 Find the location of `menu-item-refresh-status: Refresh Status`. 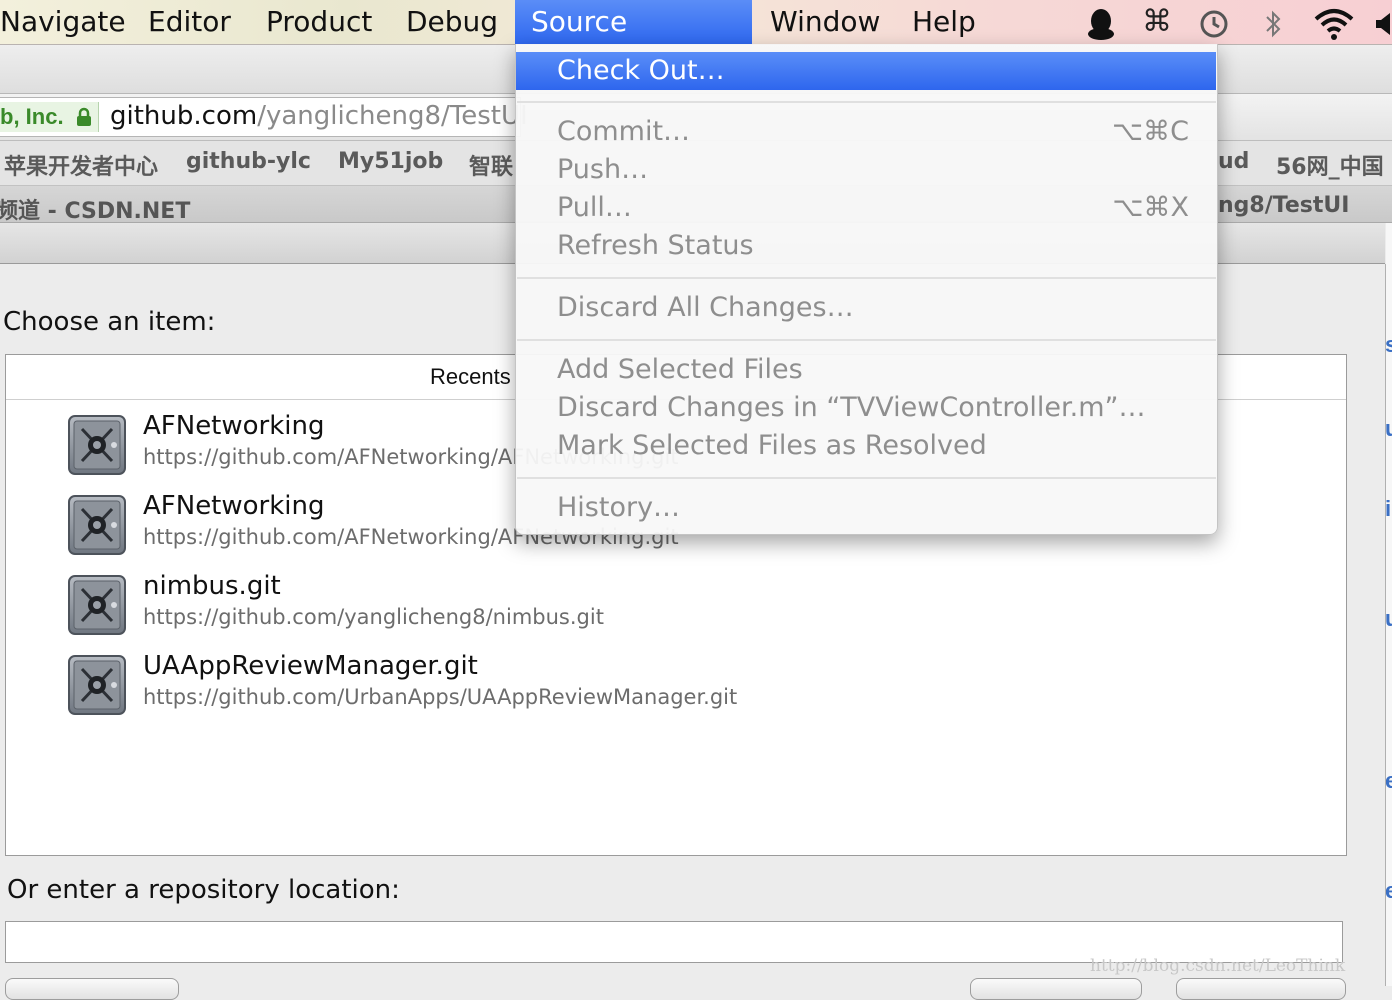

menu-item-refresh-status: Refresh Status is located at coordinates (866, 246).